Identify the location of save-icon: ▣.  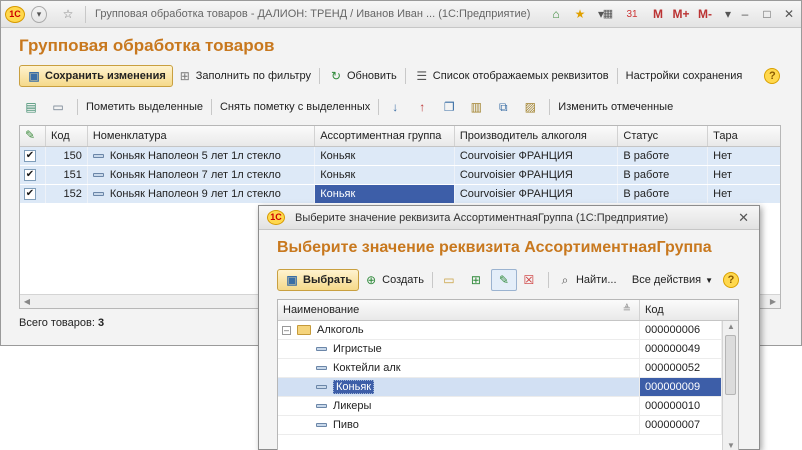
(34, 76).